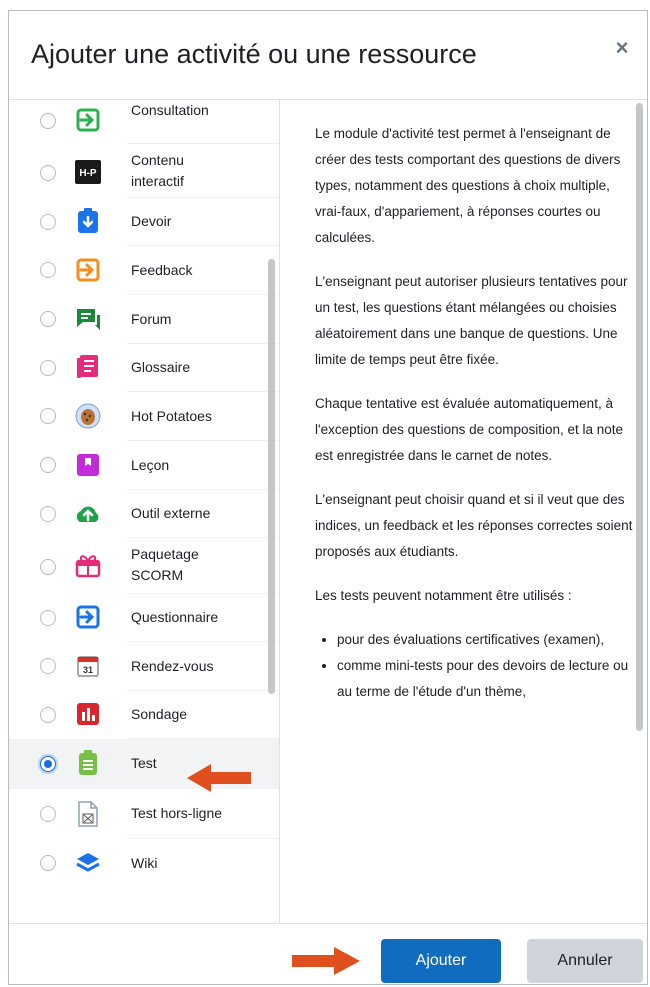  What do you see at coordinates (177, 813) in the screenshot?
I see `activity-label: Test hors-ligne` at bounding box center [177, 813].